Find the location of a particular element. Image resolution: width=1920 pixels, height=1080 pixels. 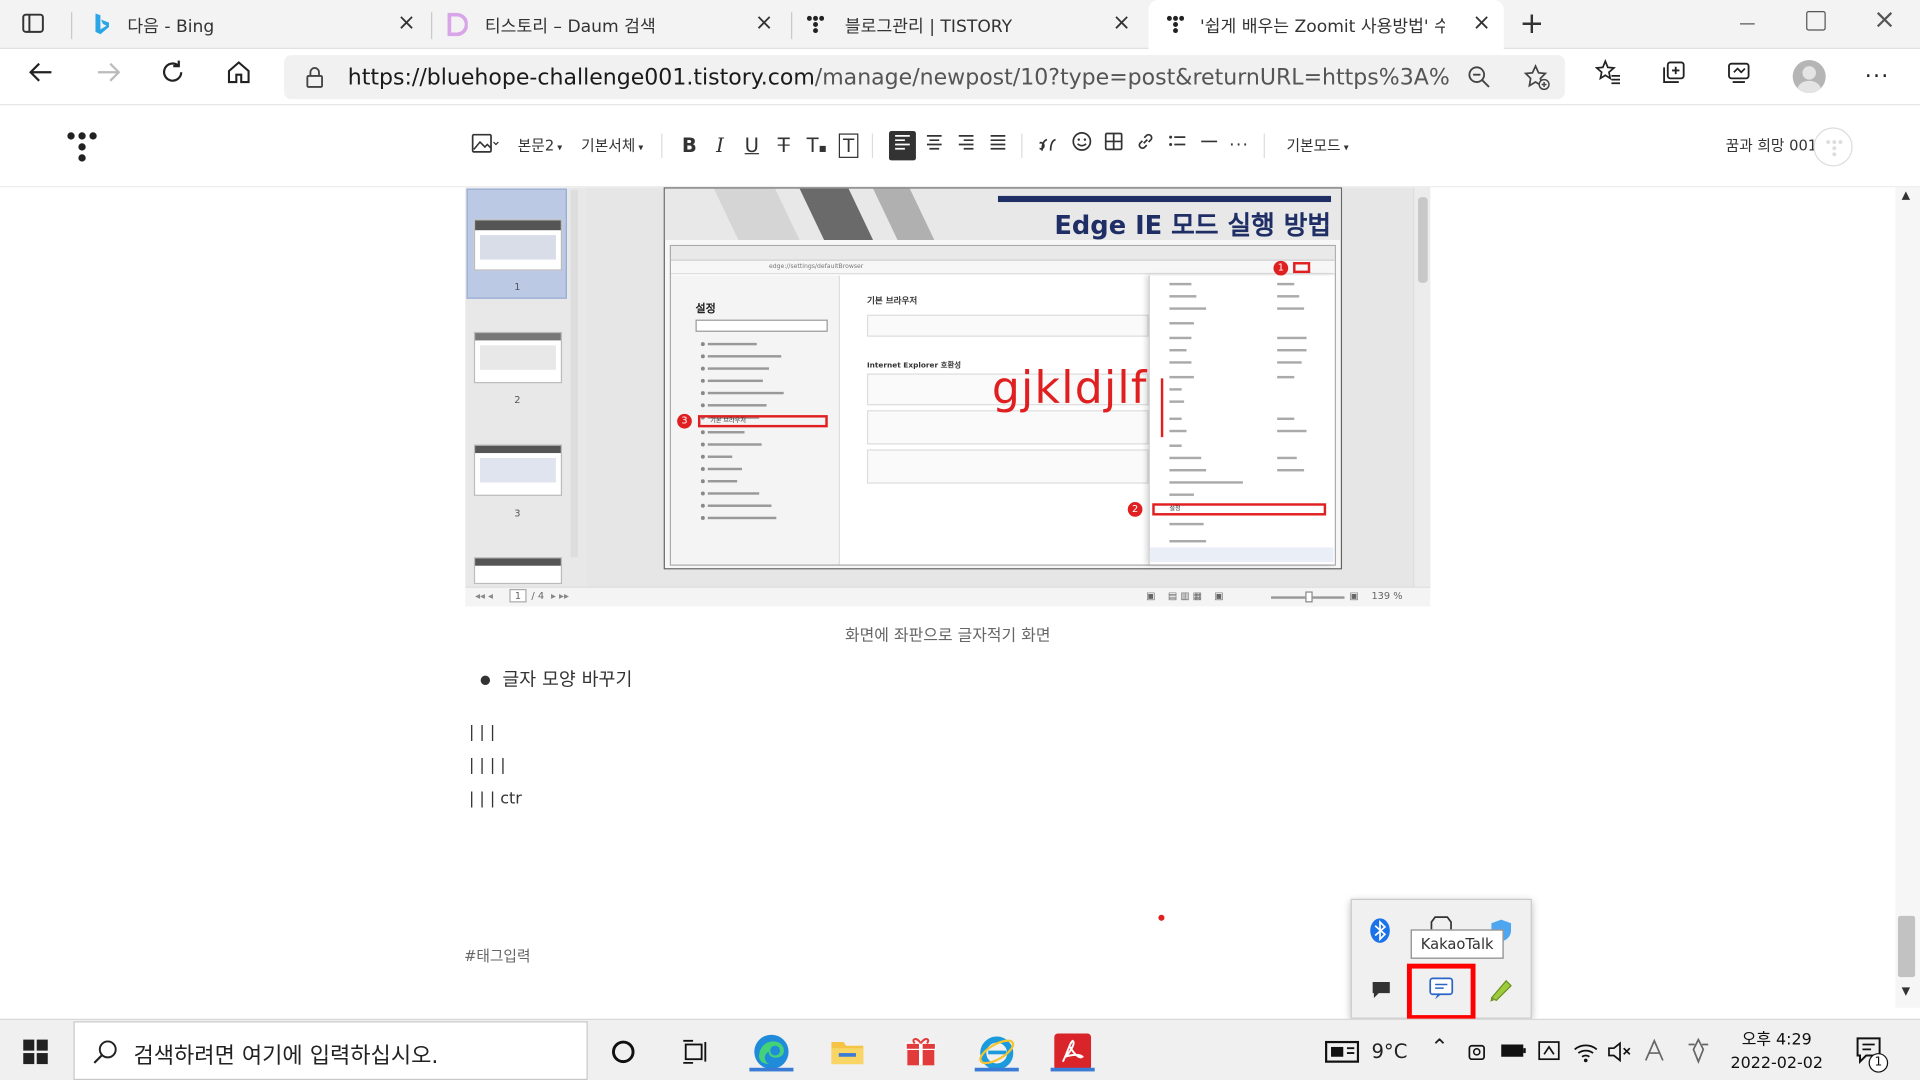

insert-image-button is located at coordinates (485, 145).